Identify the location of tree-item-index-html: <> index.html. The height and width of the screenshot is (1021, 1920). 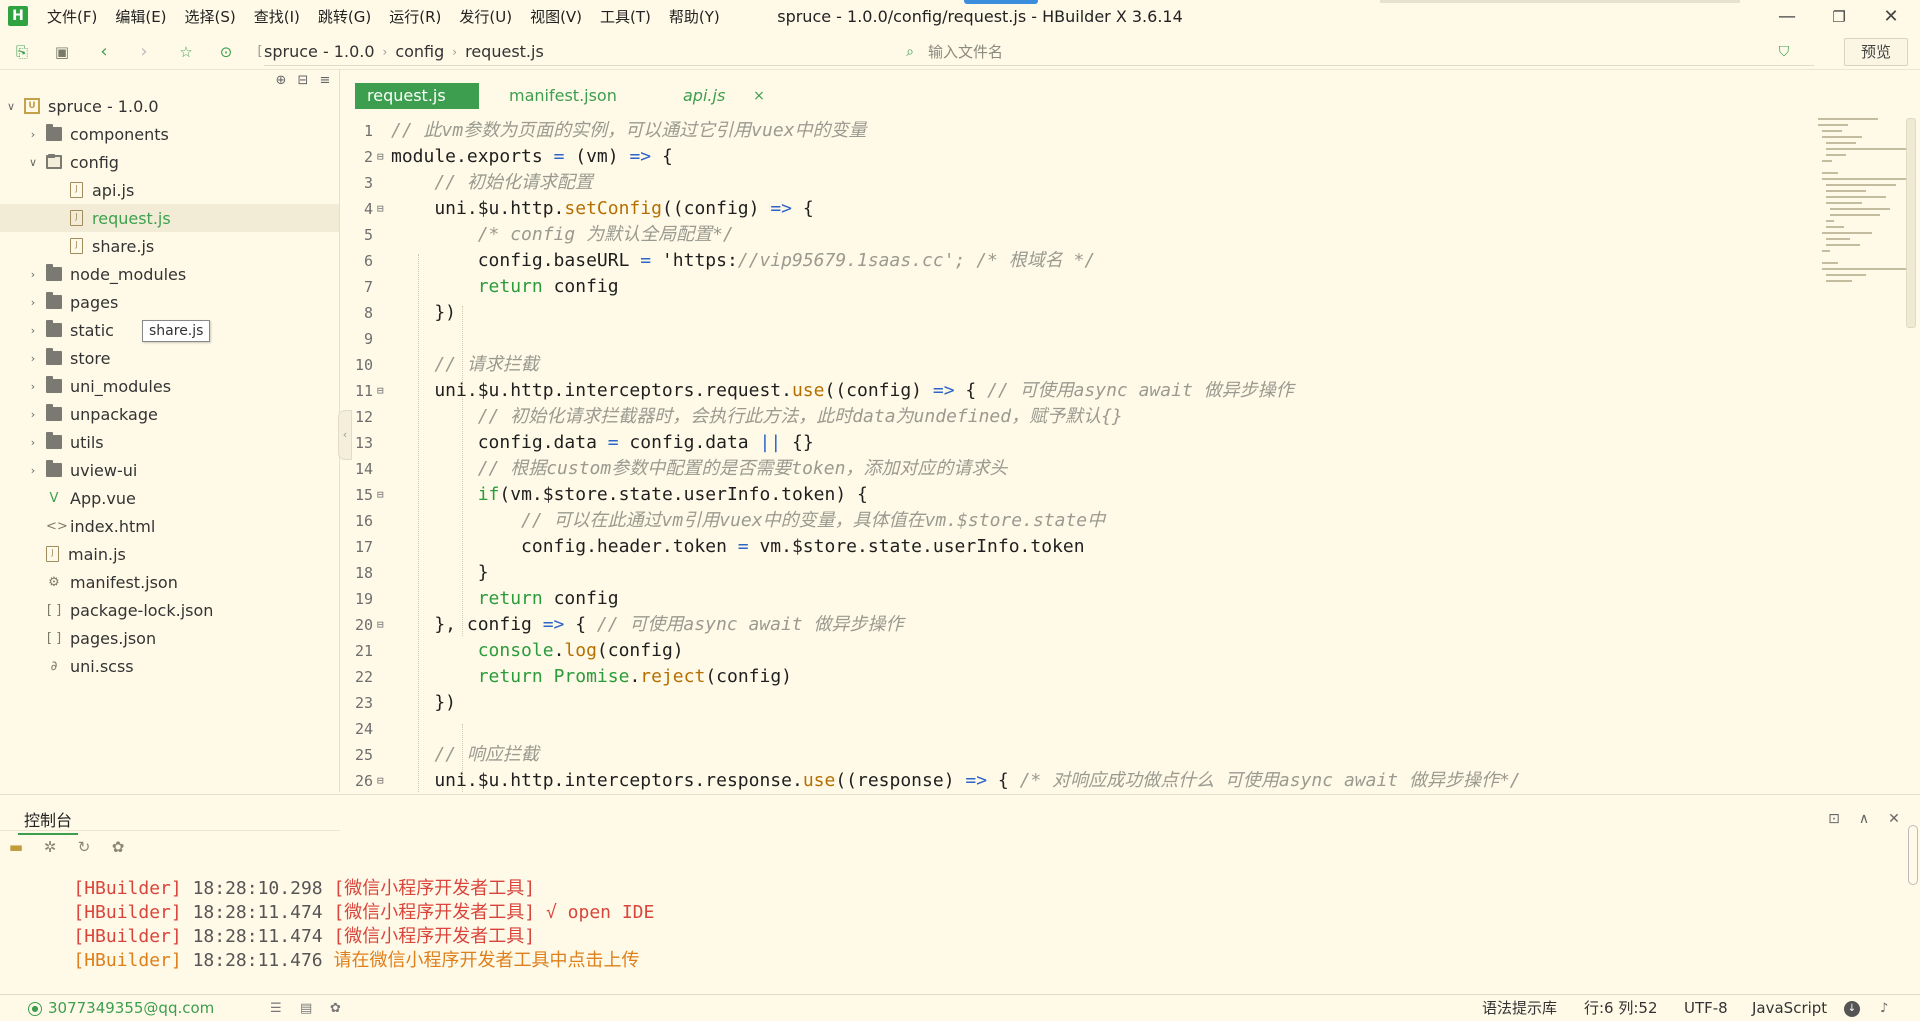
(169, 526).